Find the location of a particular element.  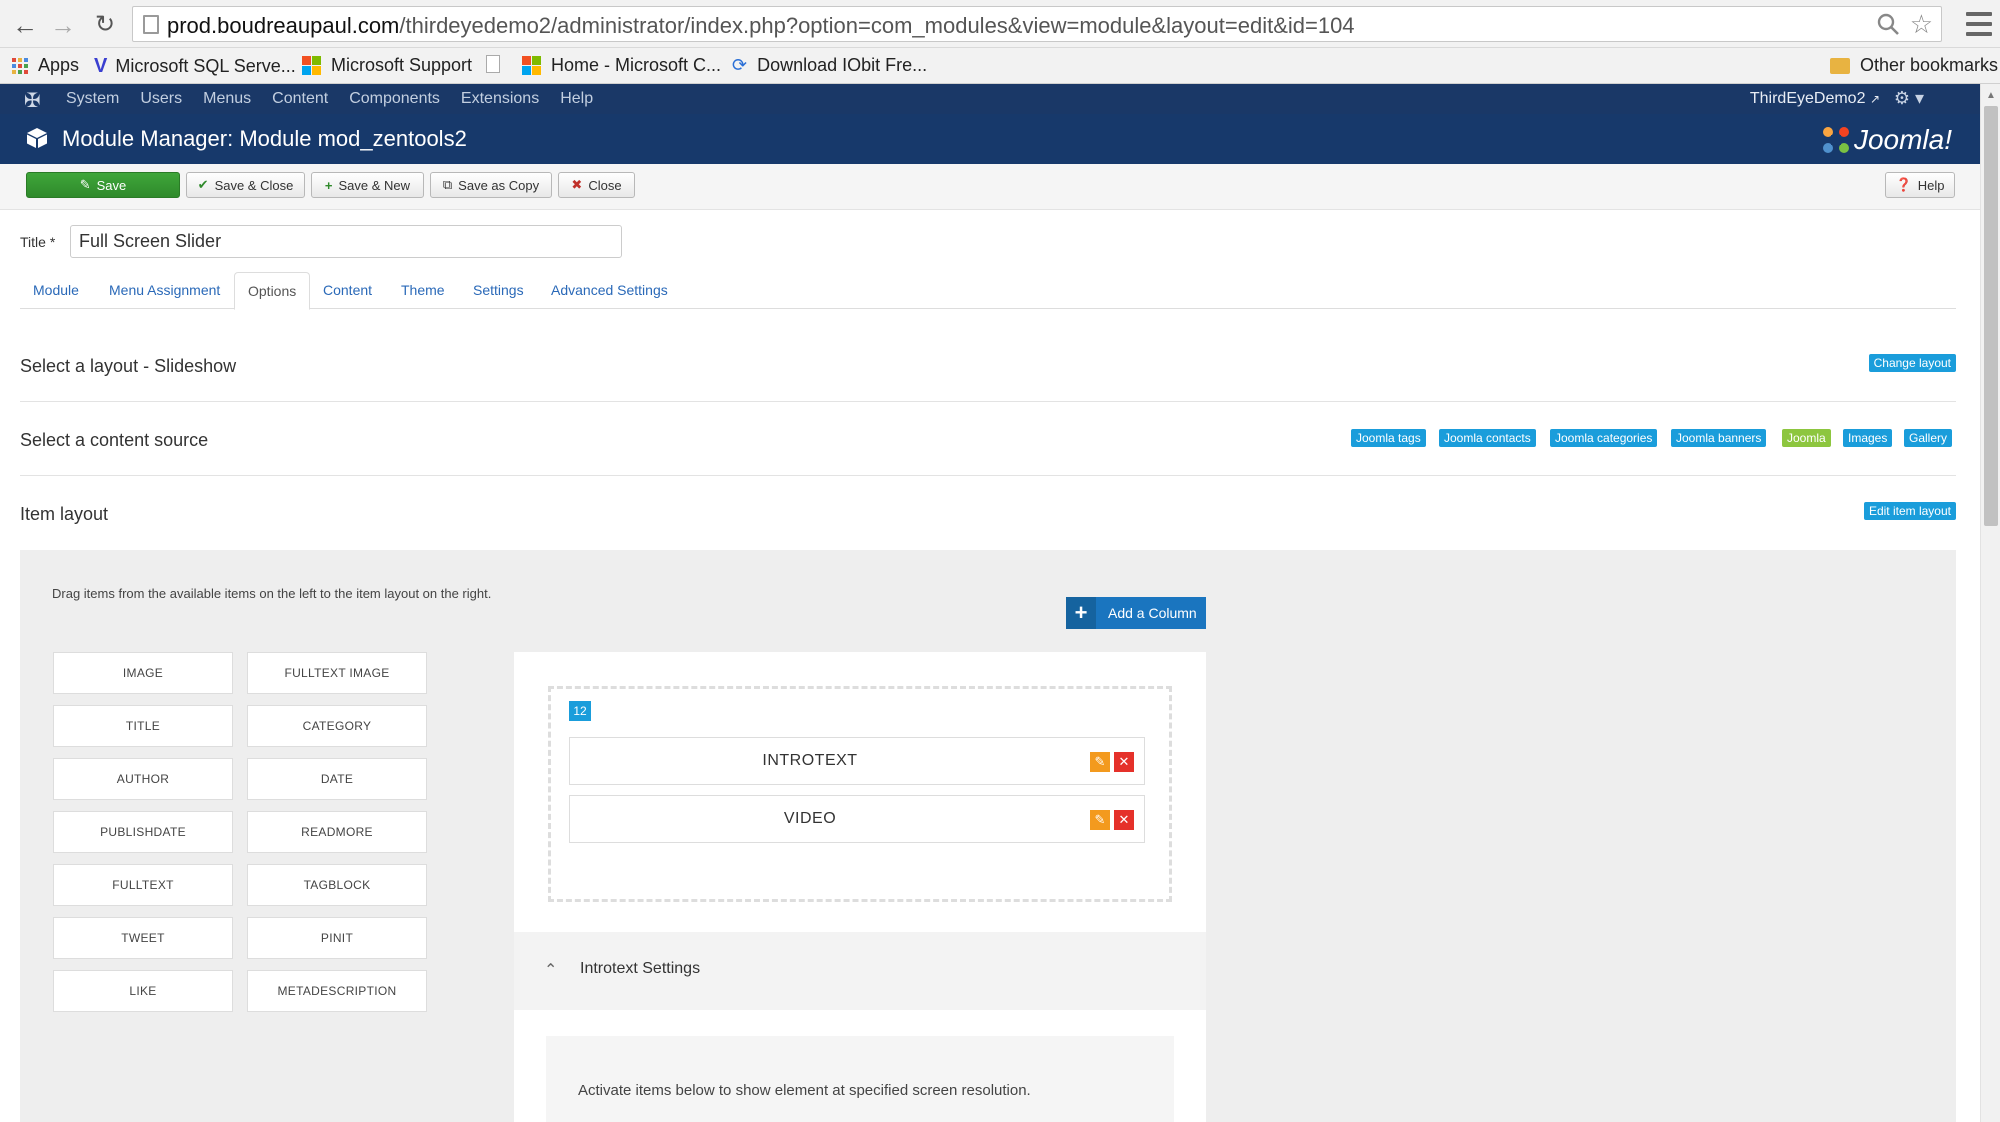

close-button: ✖ Close is located at coordinates (596, 185).